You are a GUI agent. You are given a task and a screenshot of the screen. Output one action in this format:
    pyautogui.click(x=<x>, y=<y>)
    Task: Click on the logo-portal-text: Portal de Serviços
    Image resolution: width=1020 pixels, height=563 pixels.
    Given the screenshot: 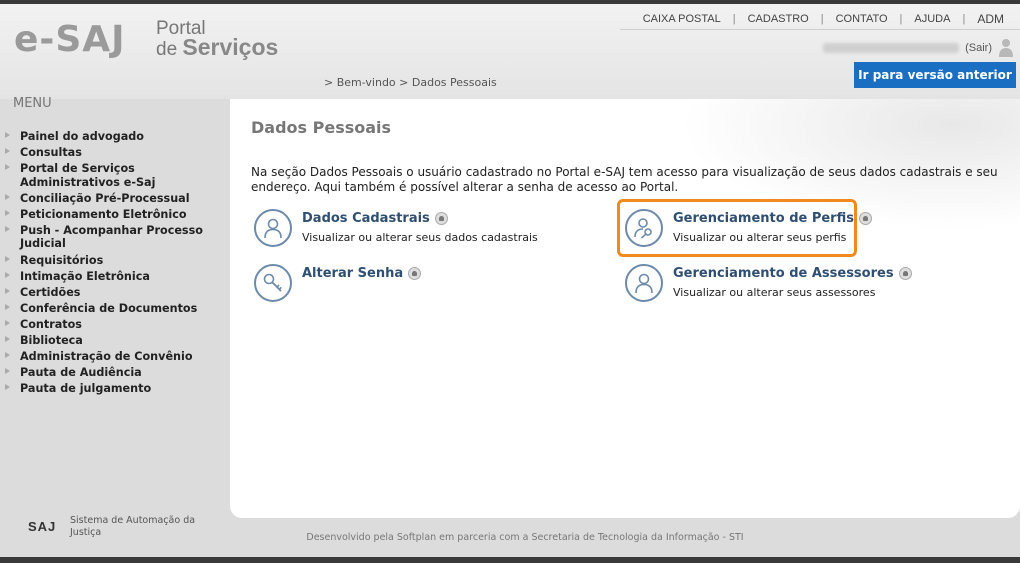 What is the action you would take?
    pyautogui.click(x=217, y=39)
    